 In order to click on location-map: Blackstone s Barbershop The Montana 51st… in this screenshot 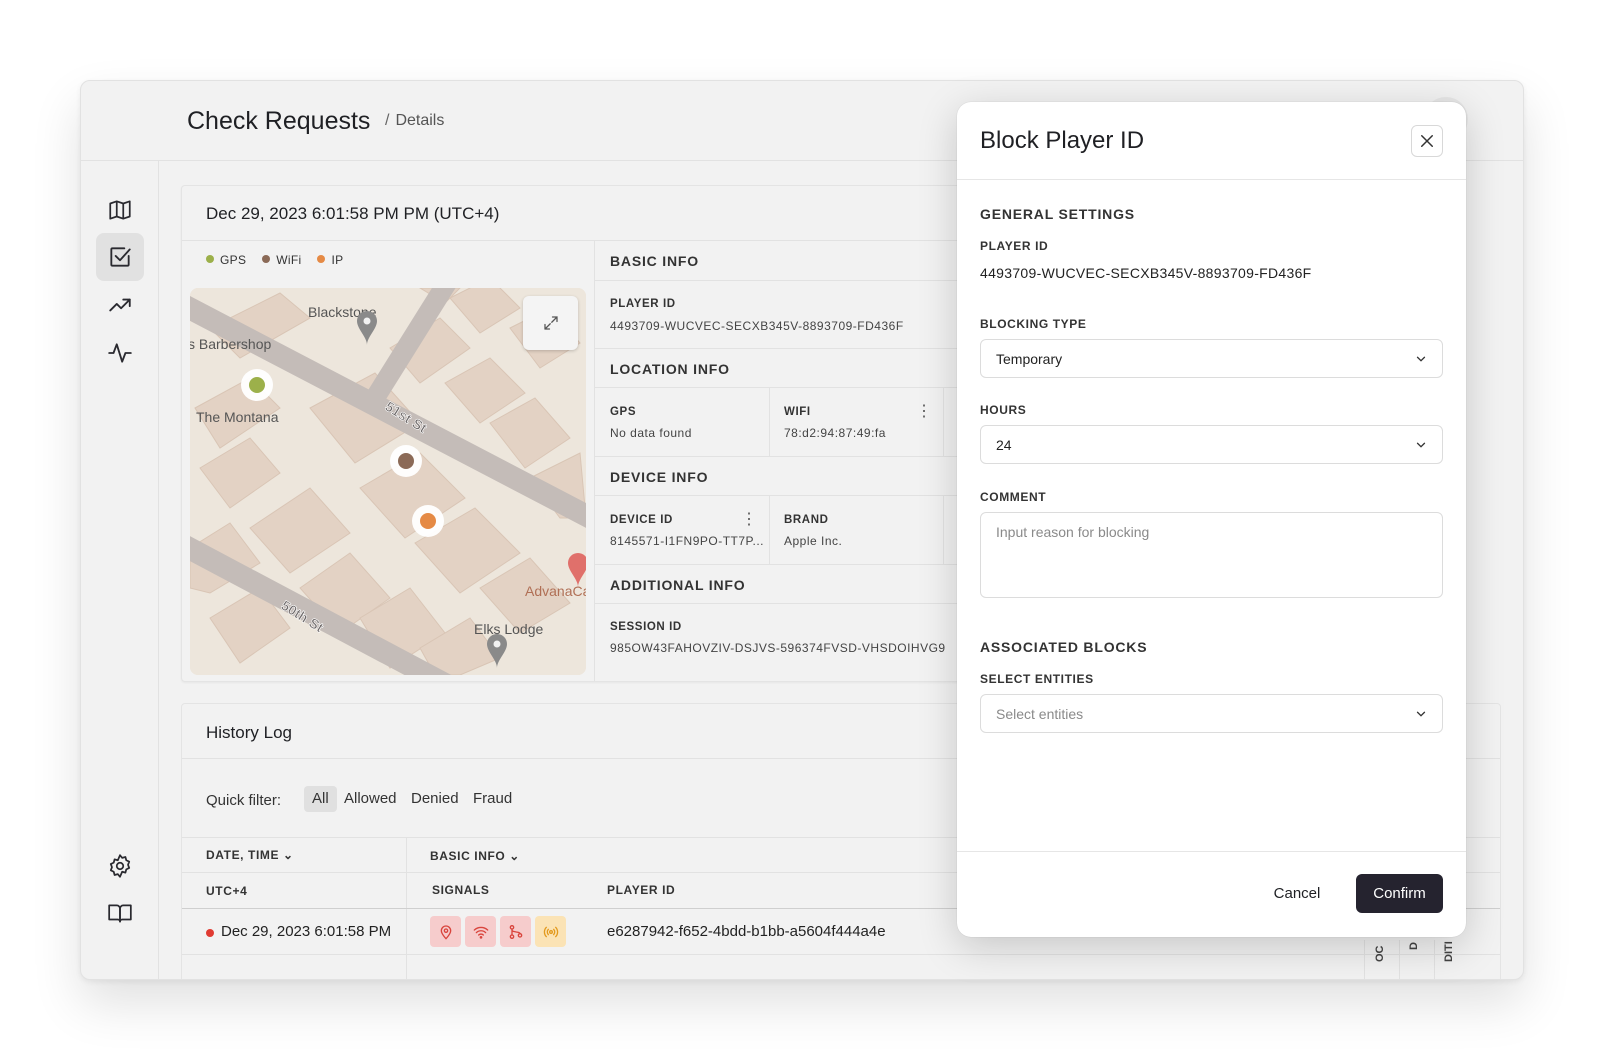, I will do `click(388, 481)`.